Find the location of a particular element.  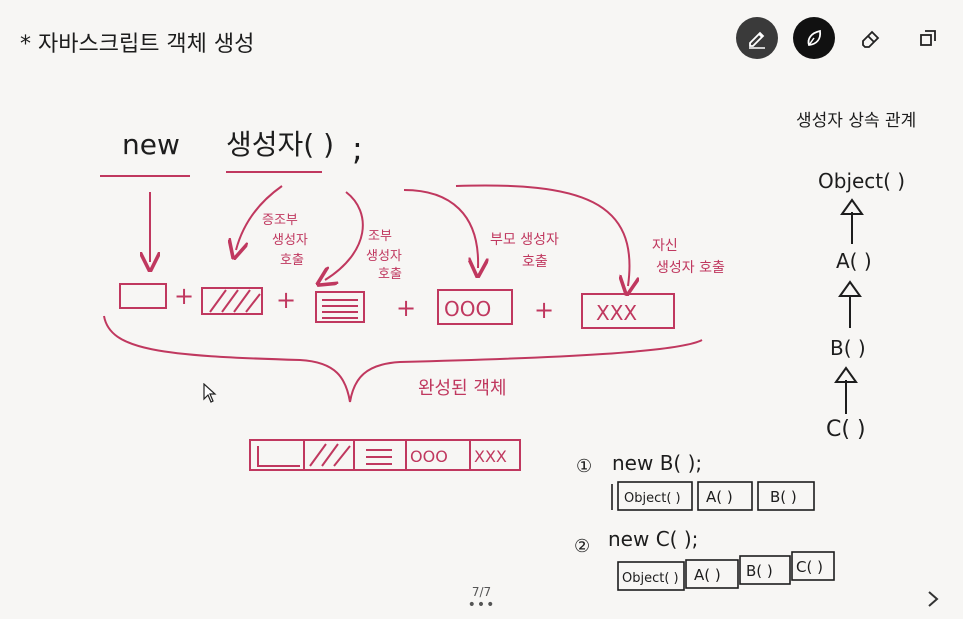

example-2-expr: new C( ); is located at coordinates (653, 539).